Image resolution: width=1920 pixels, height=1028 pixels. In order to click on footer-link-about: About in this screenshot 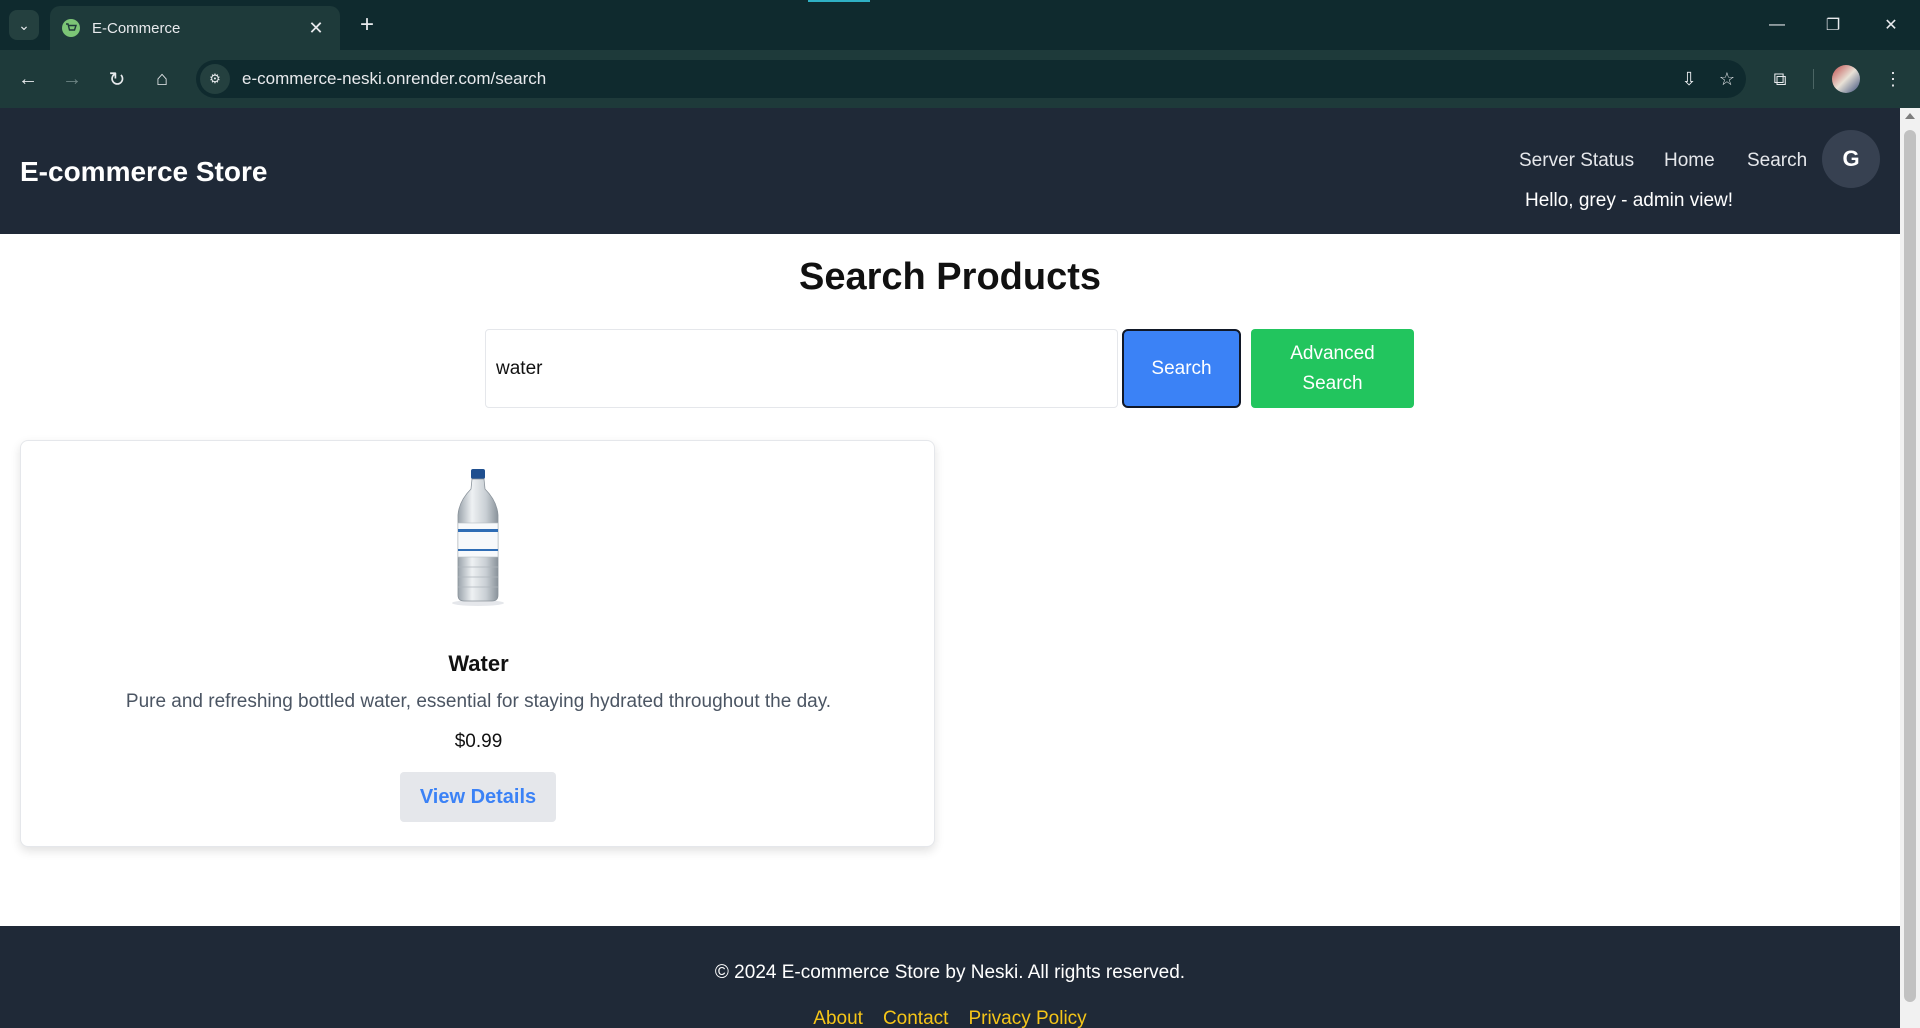, I will do `click(838, 1018)`.